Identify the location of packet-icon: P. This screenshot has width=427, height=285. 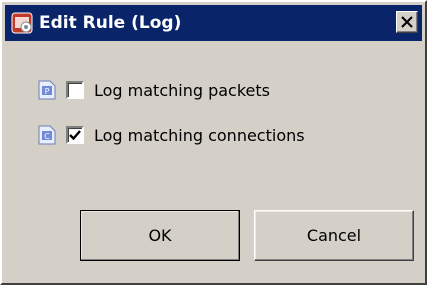
(47, 90).